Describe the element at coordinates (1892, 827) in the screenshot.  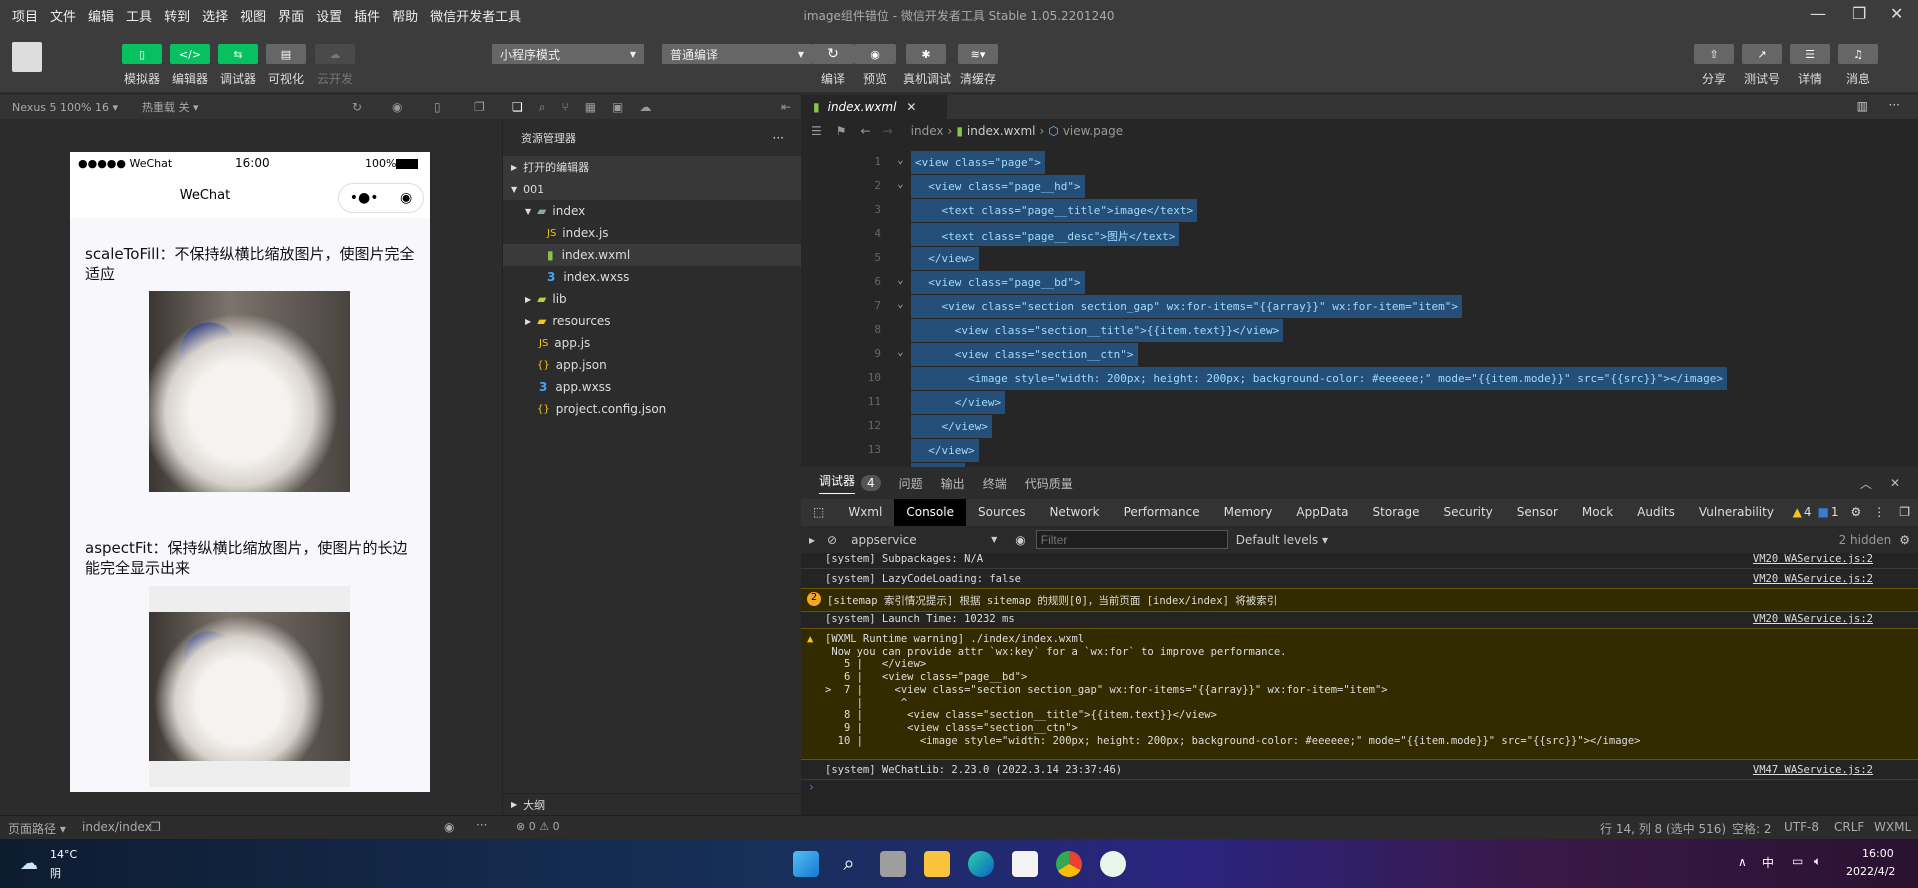
I see `language-mode: WXML` at that location.